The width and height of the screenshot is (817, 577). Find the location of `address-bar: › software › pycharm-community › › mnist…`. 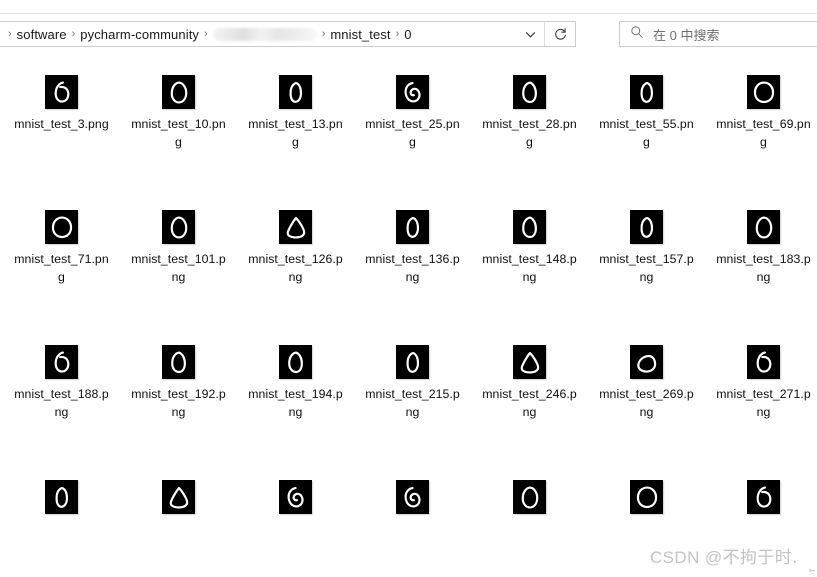

address-bar: › software › pycharm-community › › mnist… is located at coordinates (288, 34).